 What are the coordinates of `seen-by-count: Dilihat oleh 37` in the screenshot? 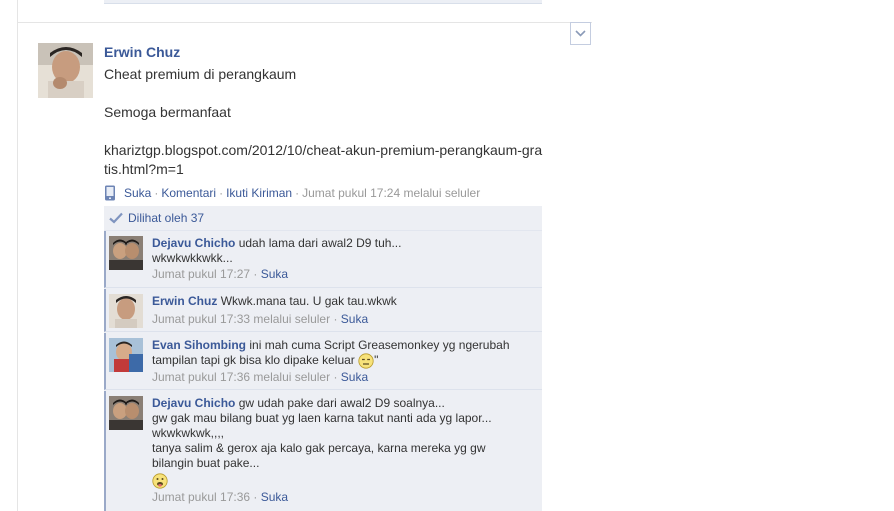 It's located at (166, 218).